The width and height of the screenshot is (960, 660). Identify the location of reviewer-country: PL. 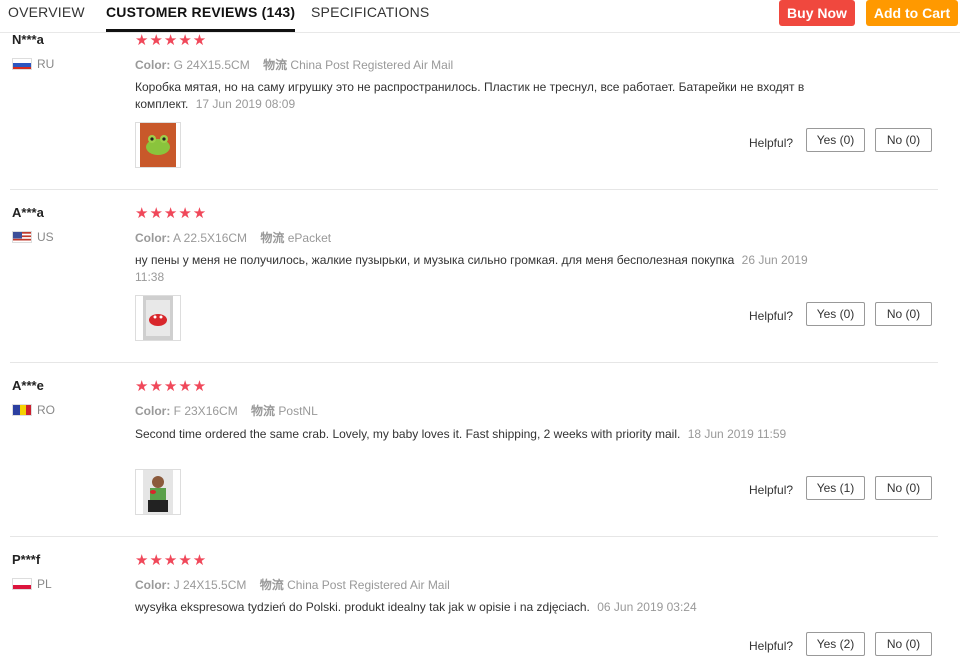
(32, 584).